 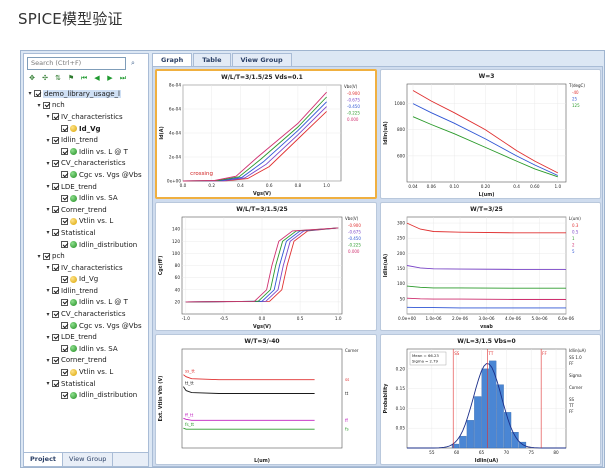 What do you see at coordinates (261, 59) in the screenshot?
I see `tab-view-group-graphs: View Group` at bounding box center [261, 59].